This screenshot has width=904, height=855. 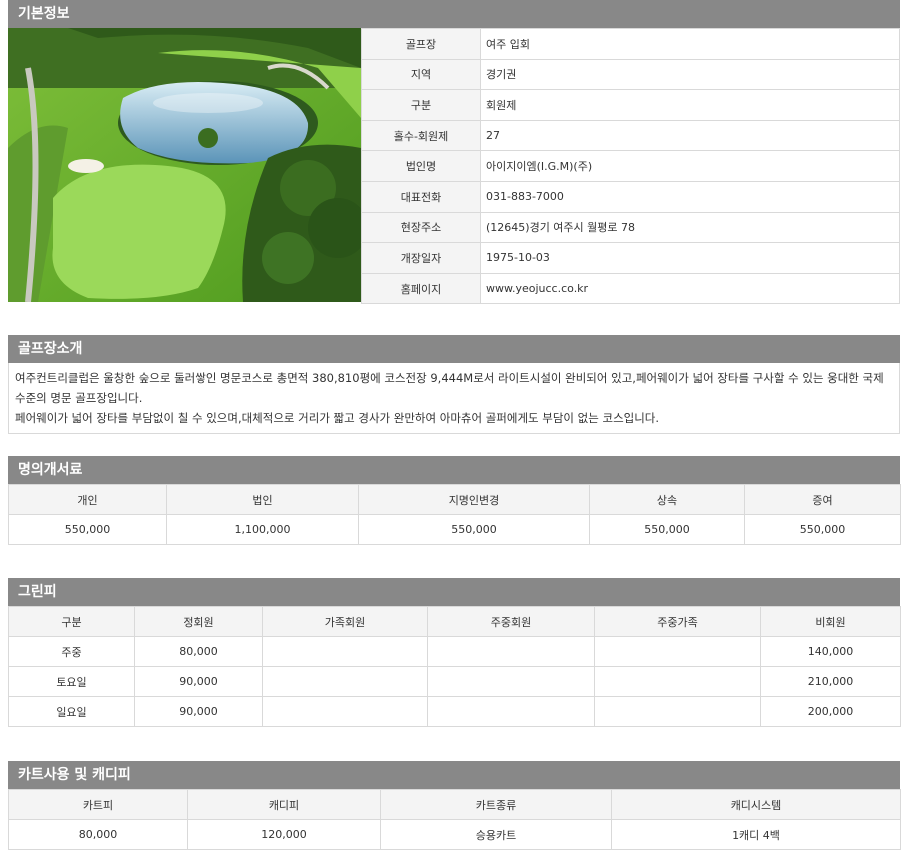 I want to click on basic-info-row: 개장일자 1975-10-03, so click(x=630, y=258).